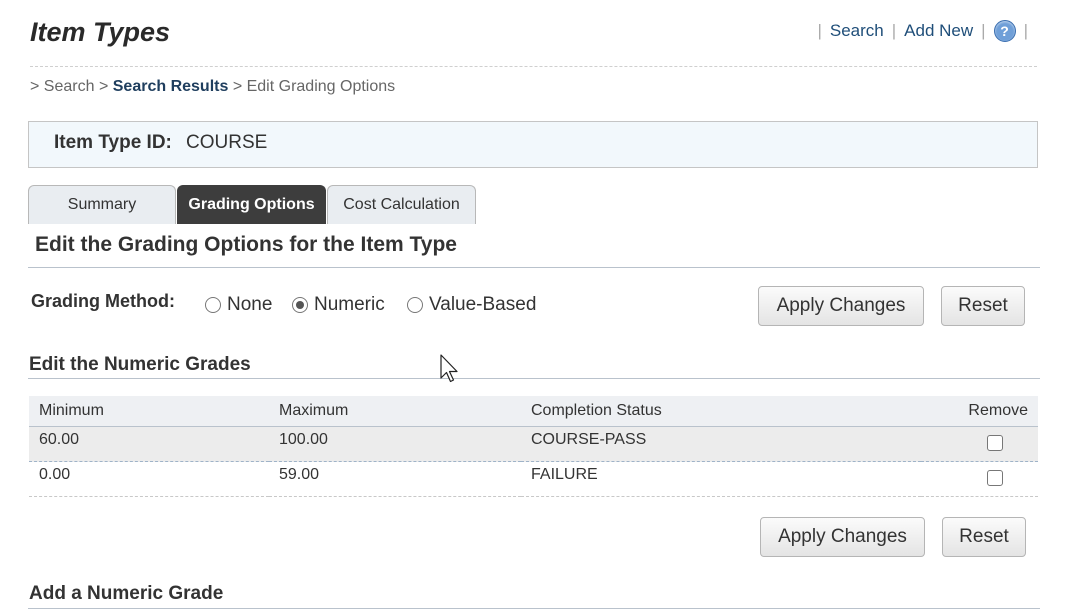 The image size is (1092, 611). Describe the element at coordinates (321, 86) in the screenshot. I see `breadcrumb-current: Edit Grading Options` at that location.